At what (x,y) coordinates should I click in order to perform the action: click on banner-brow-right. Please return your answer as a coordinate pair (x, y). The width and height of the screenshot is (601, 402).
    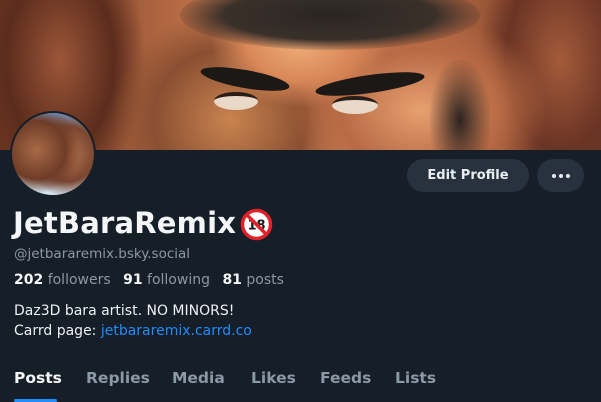
    Looking at the image, I should click on (370, 84).